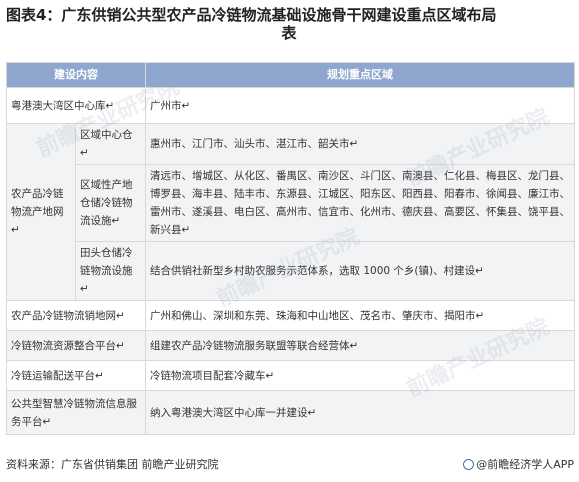 This screenshot has width=579, height=482. I want to click on row-subcontent: 田头仓储冷链物流设施↵, so click(110, 271).